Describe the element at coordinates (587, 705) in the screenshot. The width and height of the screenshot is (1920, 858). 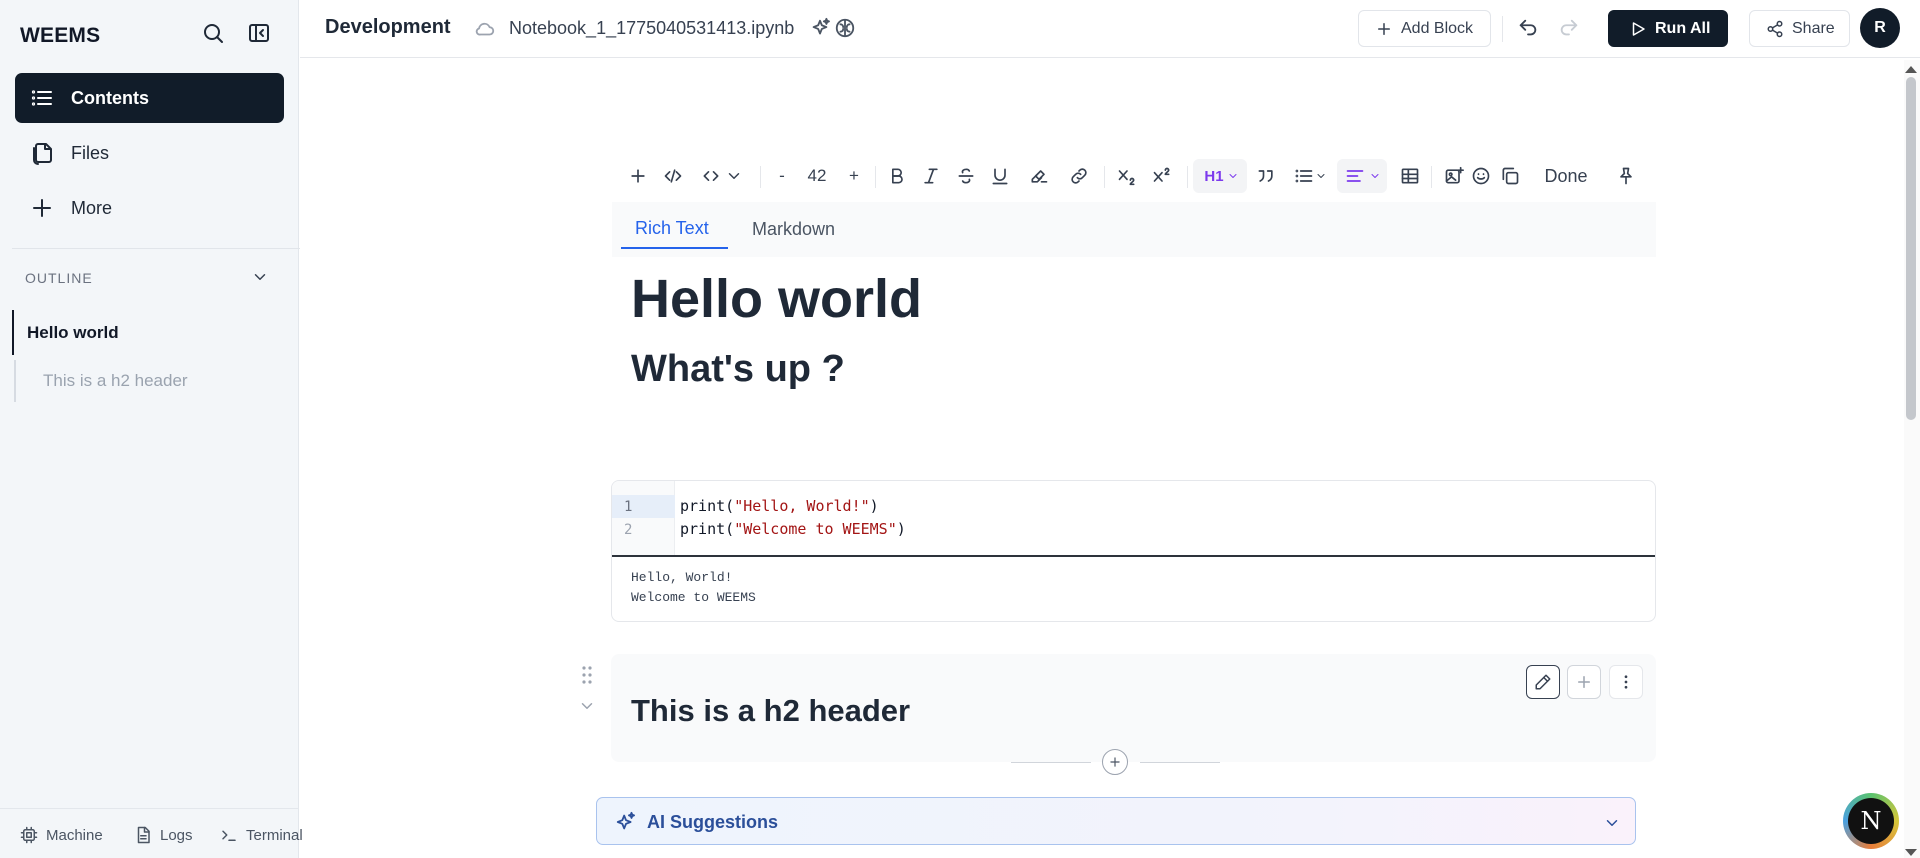
I see `collapse-cell-icon` at that location.